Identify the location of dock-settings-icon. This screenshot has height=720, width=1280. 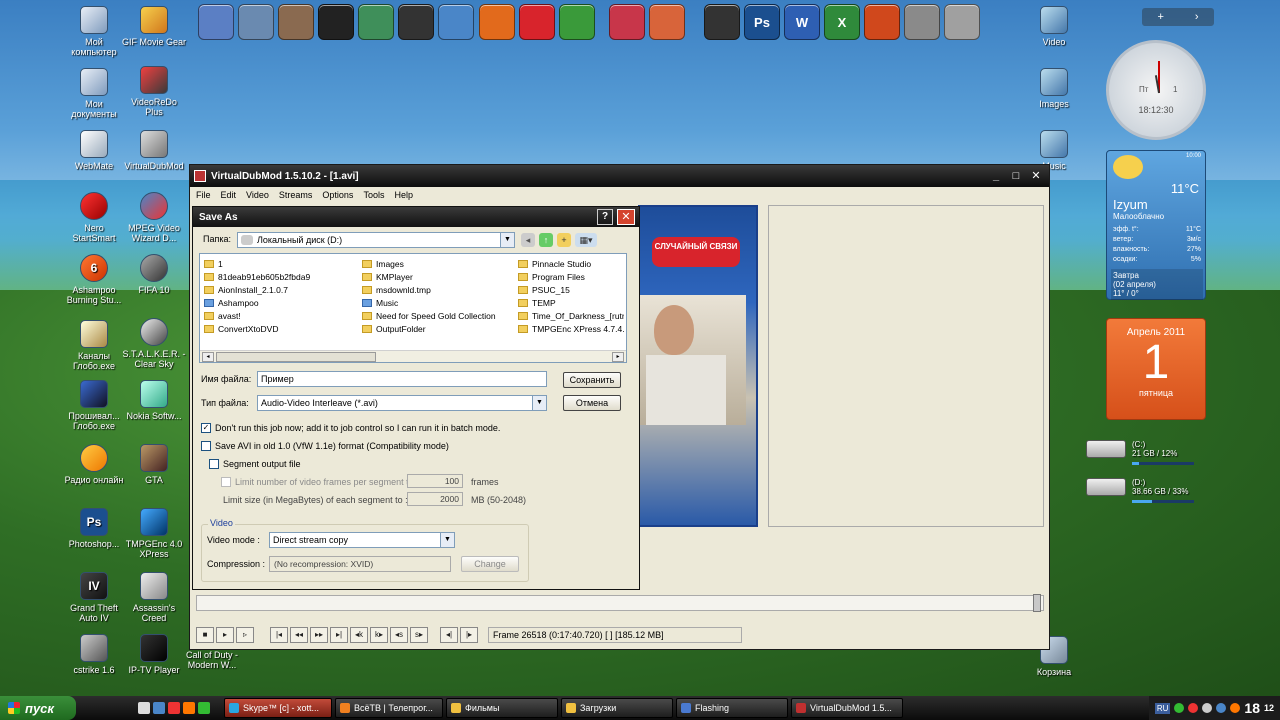
(922, 22).